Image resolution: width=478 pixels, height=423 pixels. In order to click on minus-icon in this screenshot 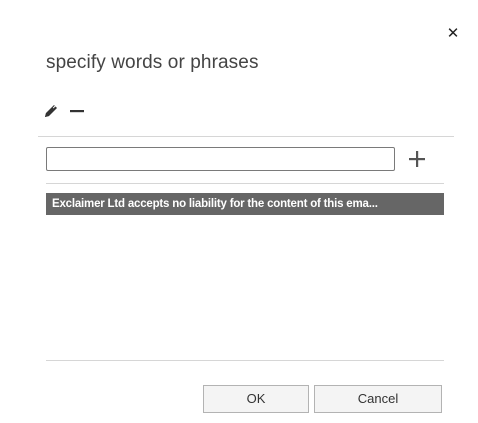, I will do `click(77, 111)`.